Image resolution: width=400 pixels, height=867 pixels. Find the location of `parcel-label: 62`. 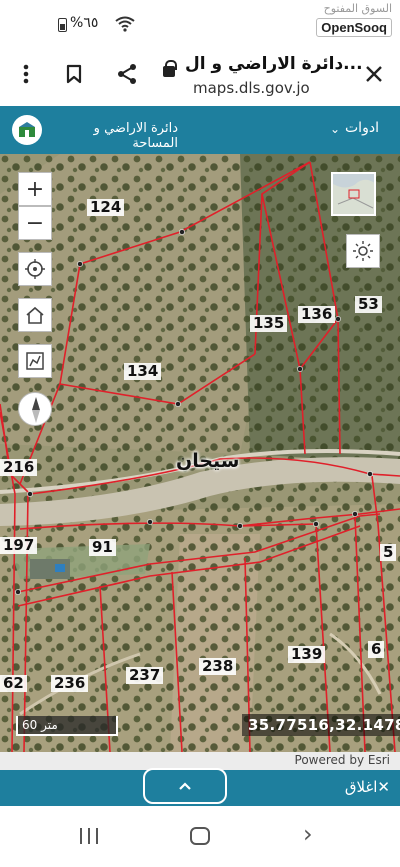

parcel-label: 62 is located at coordinates (13, 683).